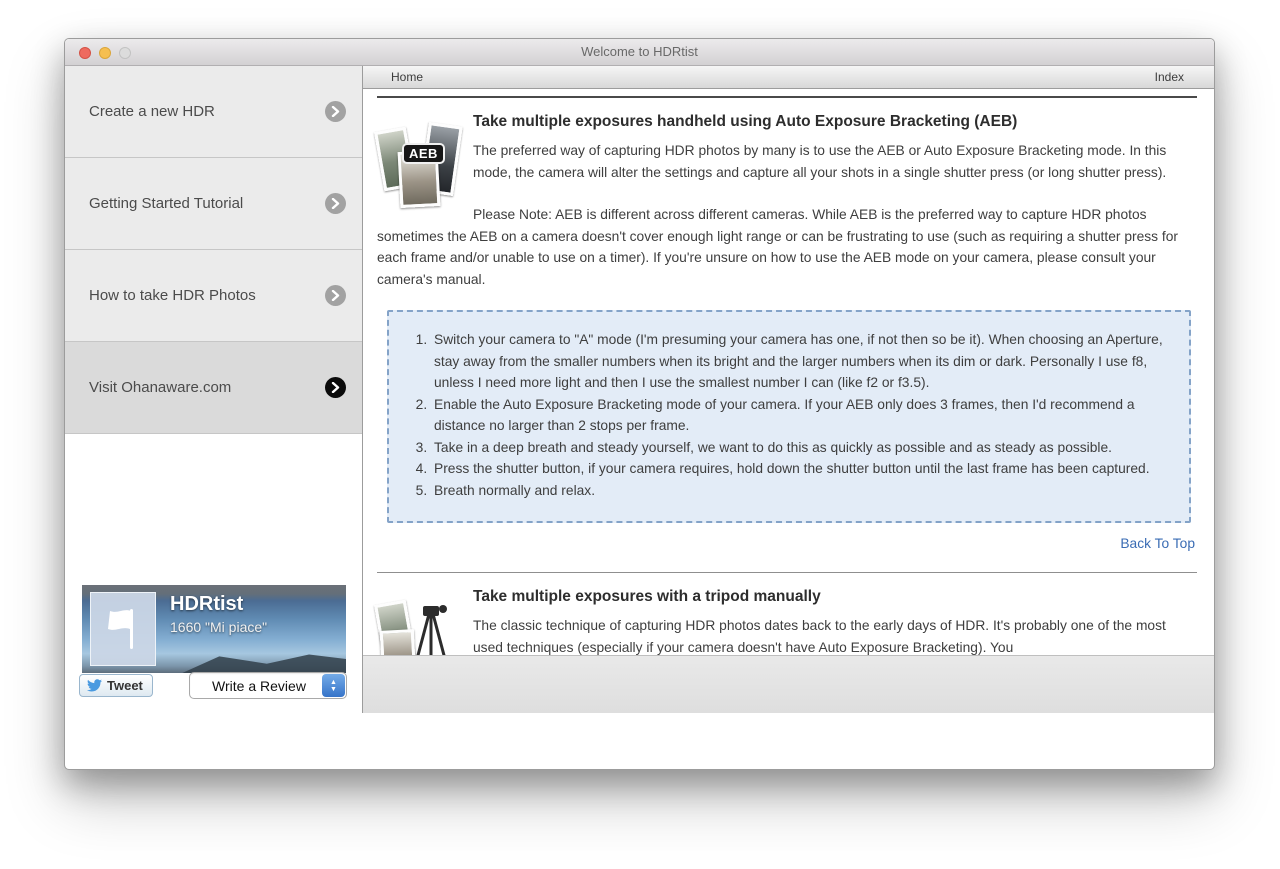  What do you see at coordinates (1169, 77) in the screenshot?
I see `toolbar-index-button: Index` at bounding box center [1169, 77].